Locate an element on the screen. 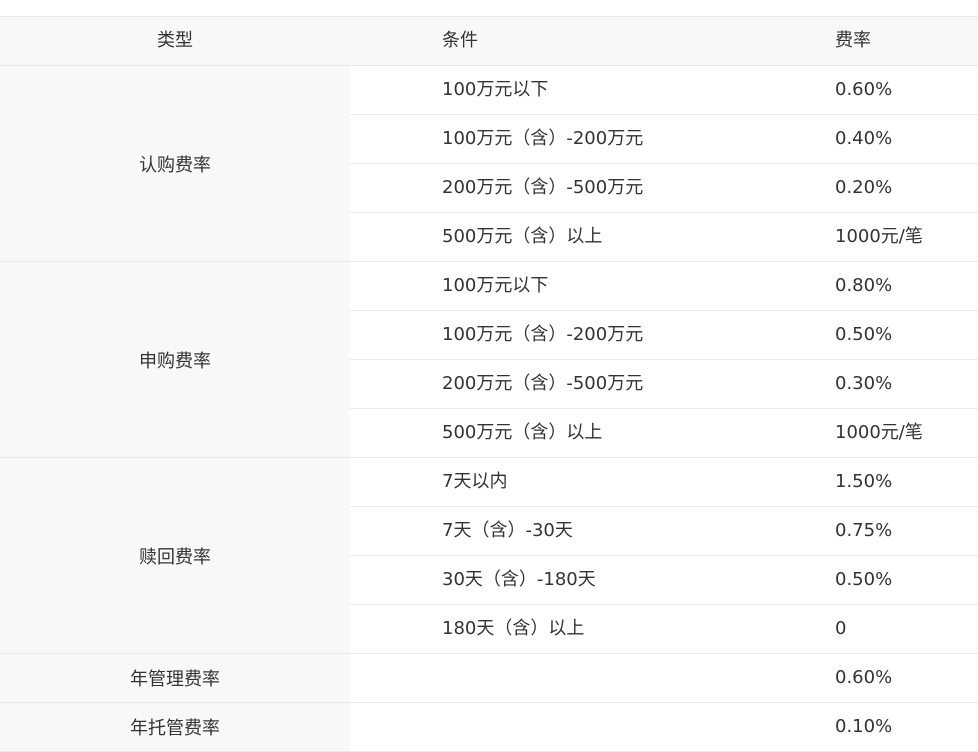 The height and width of the screenshot is (752, 978). rate-cell: 0 is located at coordinates (841, 628).